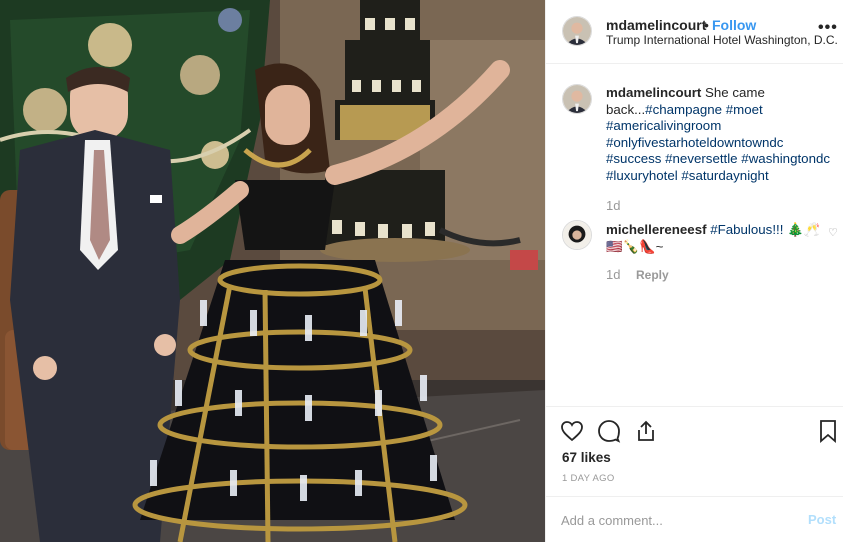 This screenshot has width=843, height=542. Describe the element at coordinates (724, 175) in the screenshot. I see `hashtag-link: #saturdaynight` at that location.